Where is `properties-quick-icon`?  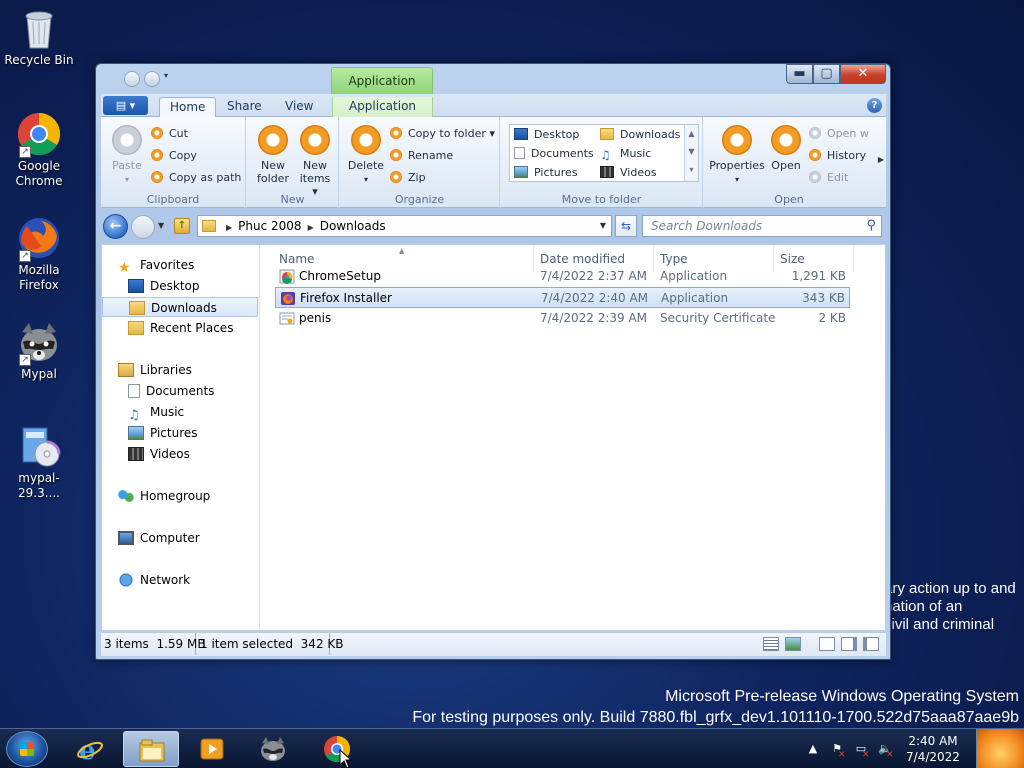 properties-quick-icon is located at coordinates (132, 79).